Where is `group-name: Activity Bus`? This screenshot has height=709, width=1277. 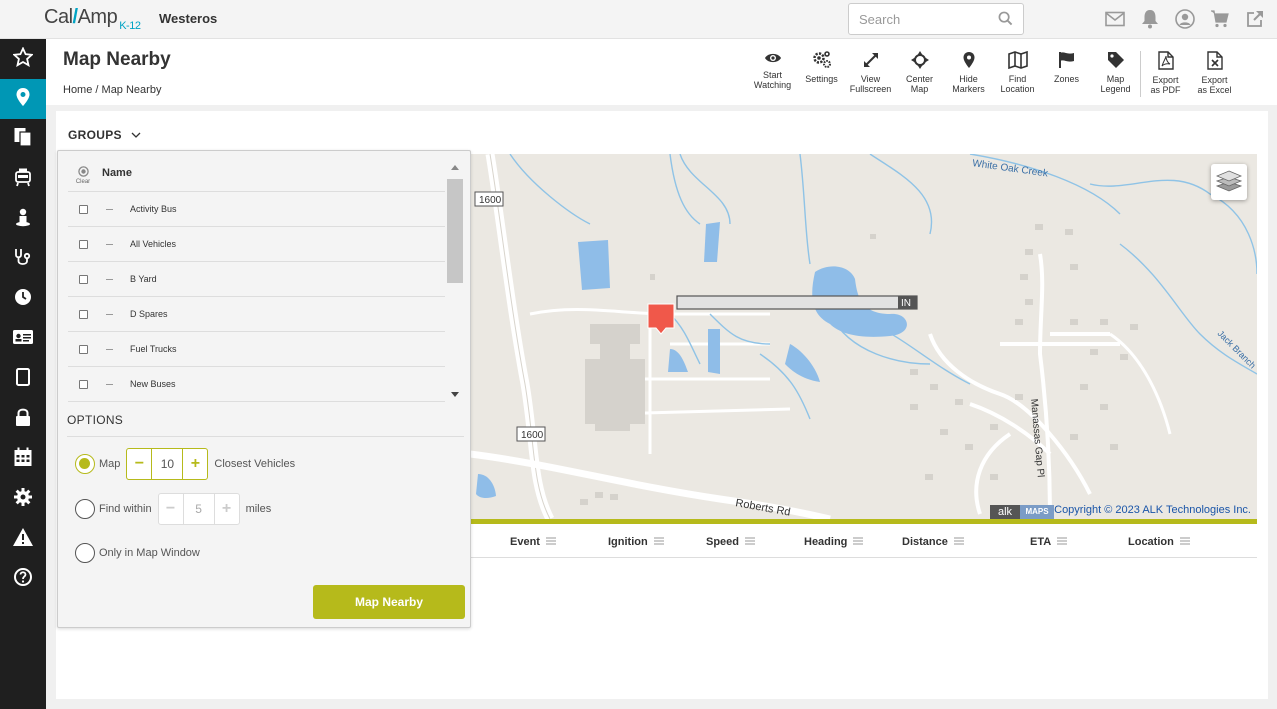
group-name: Activity Bus is located at coordinates (153, 209).